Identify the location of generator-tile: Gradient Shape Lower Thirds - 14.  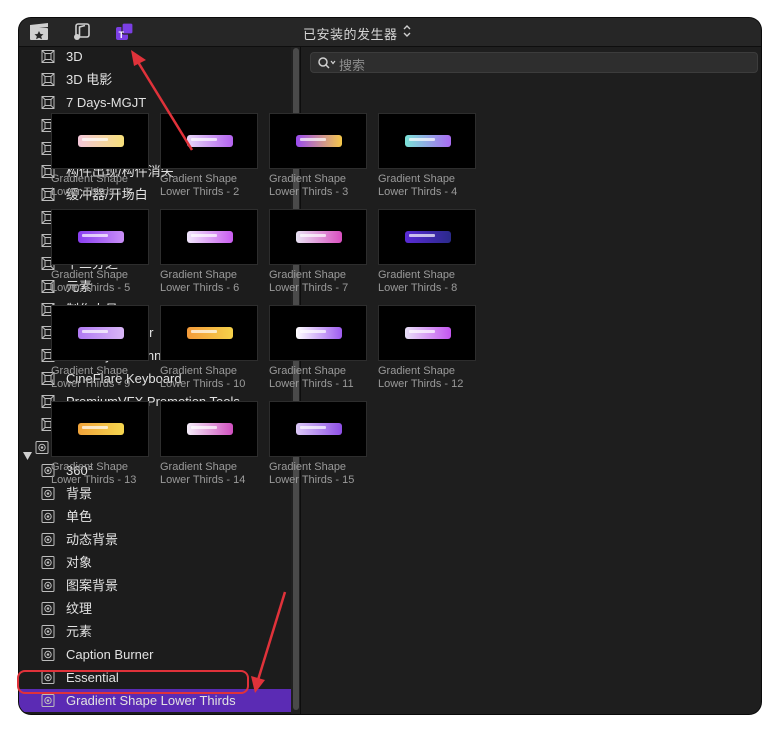
(210, 444).